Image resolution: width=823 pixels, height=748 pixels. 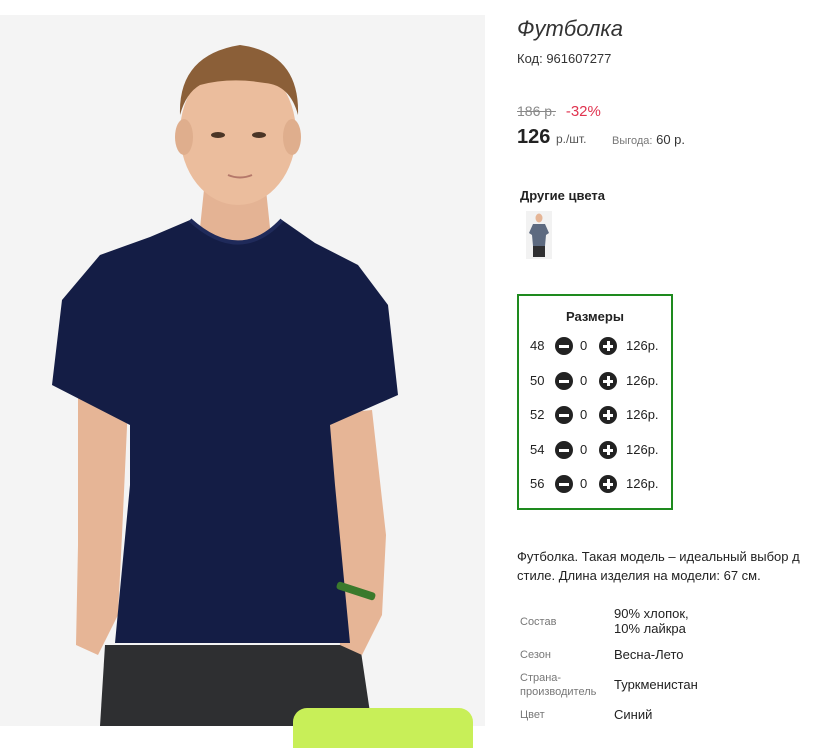 What do you see at coordinates (534, 137) in the screenshot?
I see `price-value: 126` at bounding box center [534, 137].